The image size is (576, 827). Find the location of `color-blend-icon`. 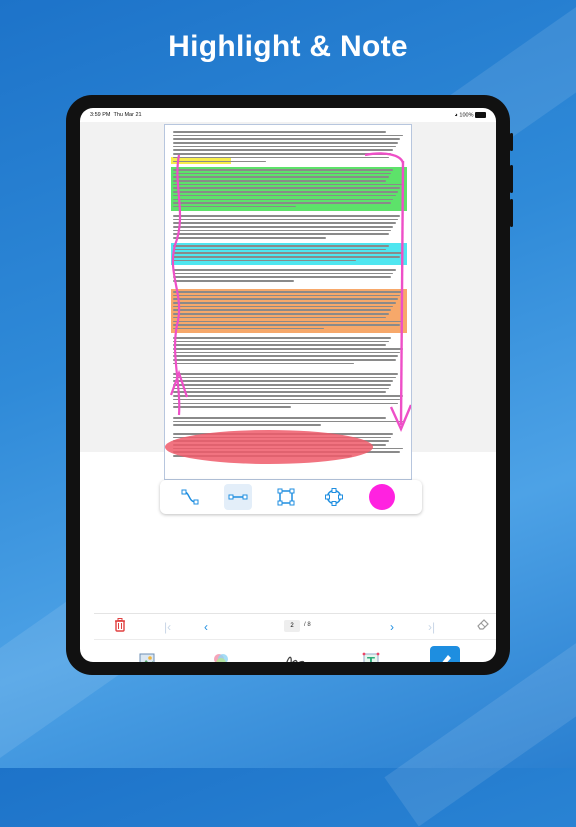

color-blend-icon is located at coordinates (221, 654).